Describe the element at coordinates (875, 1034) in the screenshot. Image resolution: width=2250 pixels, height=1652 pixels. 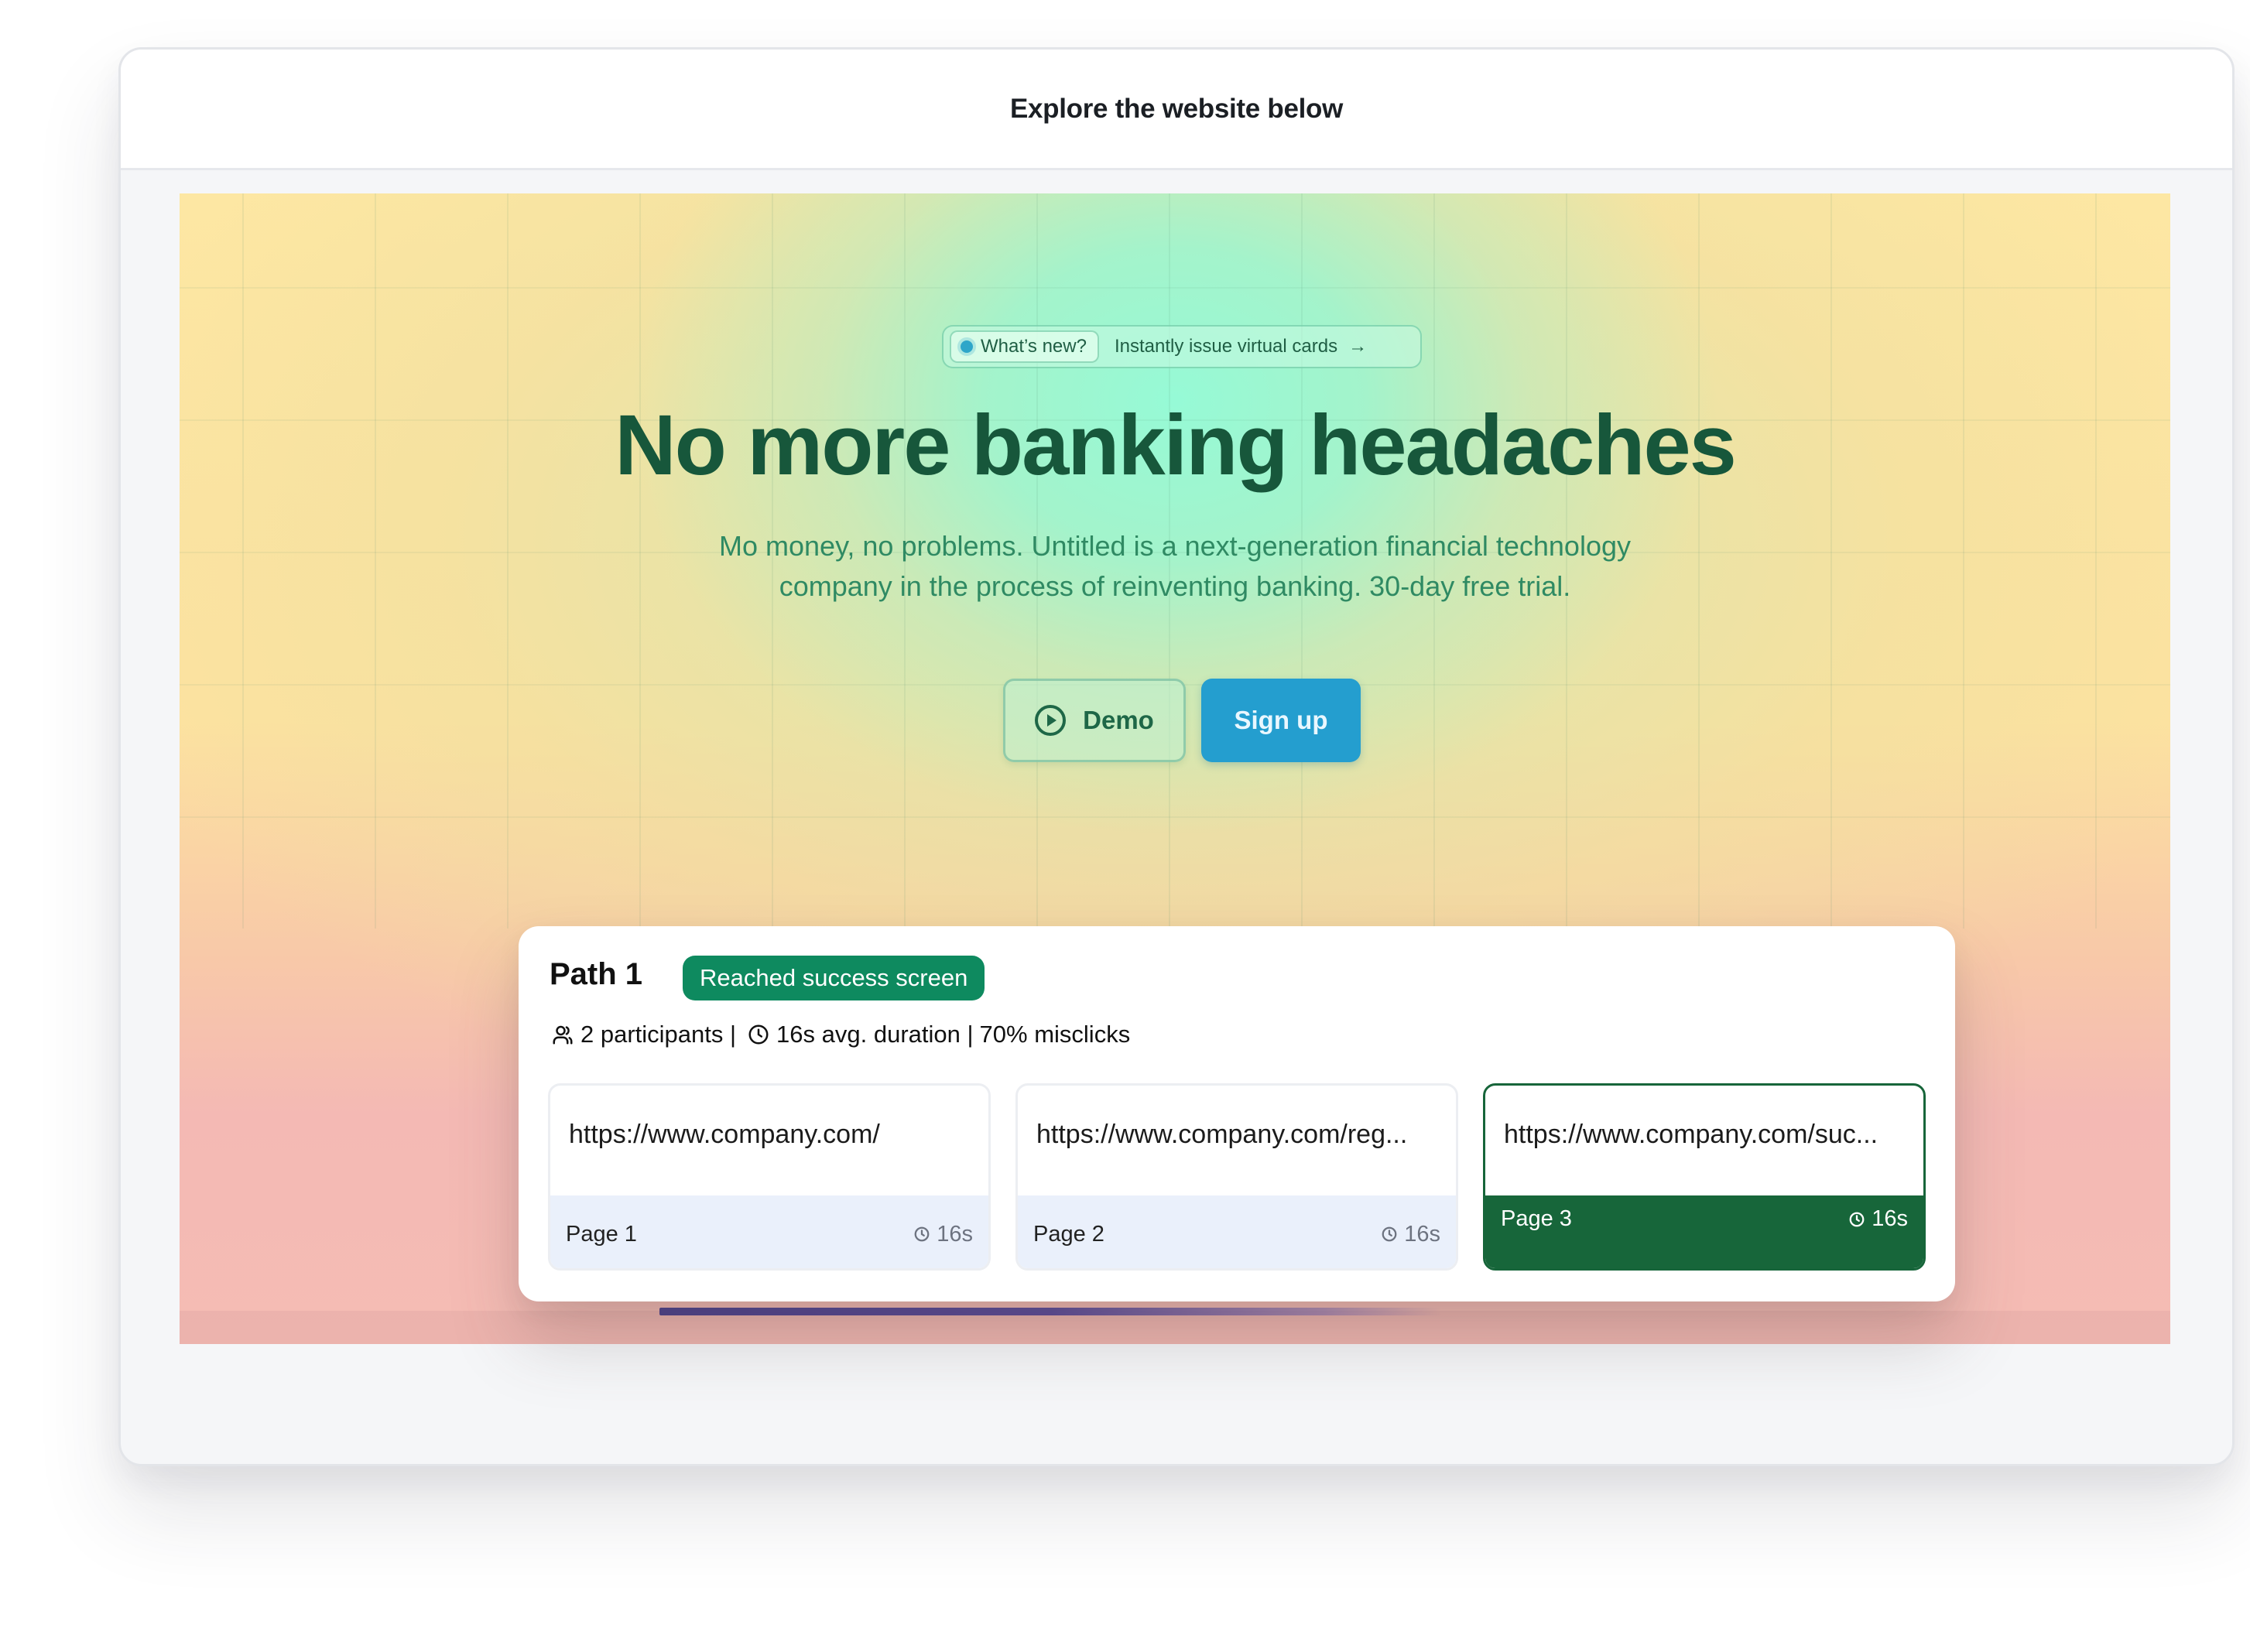
I see `avg-duration: 16s avg. duration |` at that location.